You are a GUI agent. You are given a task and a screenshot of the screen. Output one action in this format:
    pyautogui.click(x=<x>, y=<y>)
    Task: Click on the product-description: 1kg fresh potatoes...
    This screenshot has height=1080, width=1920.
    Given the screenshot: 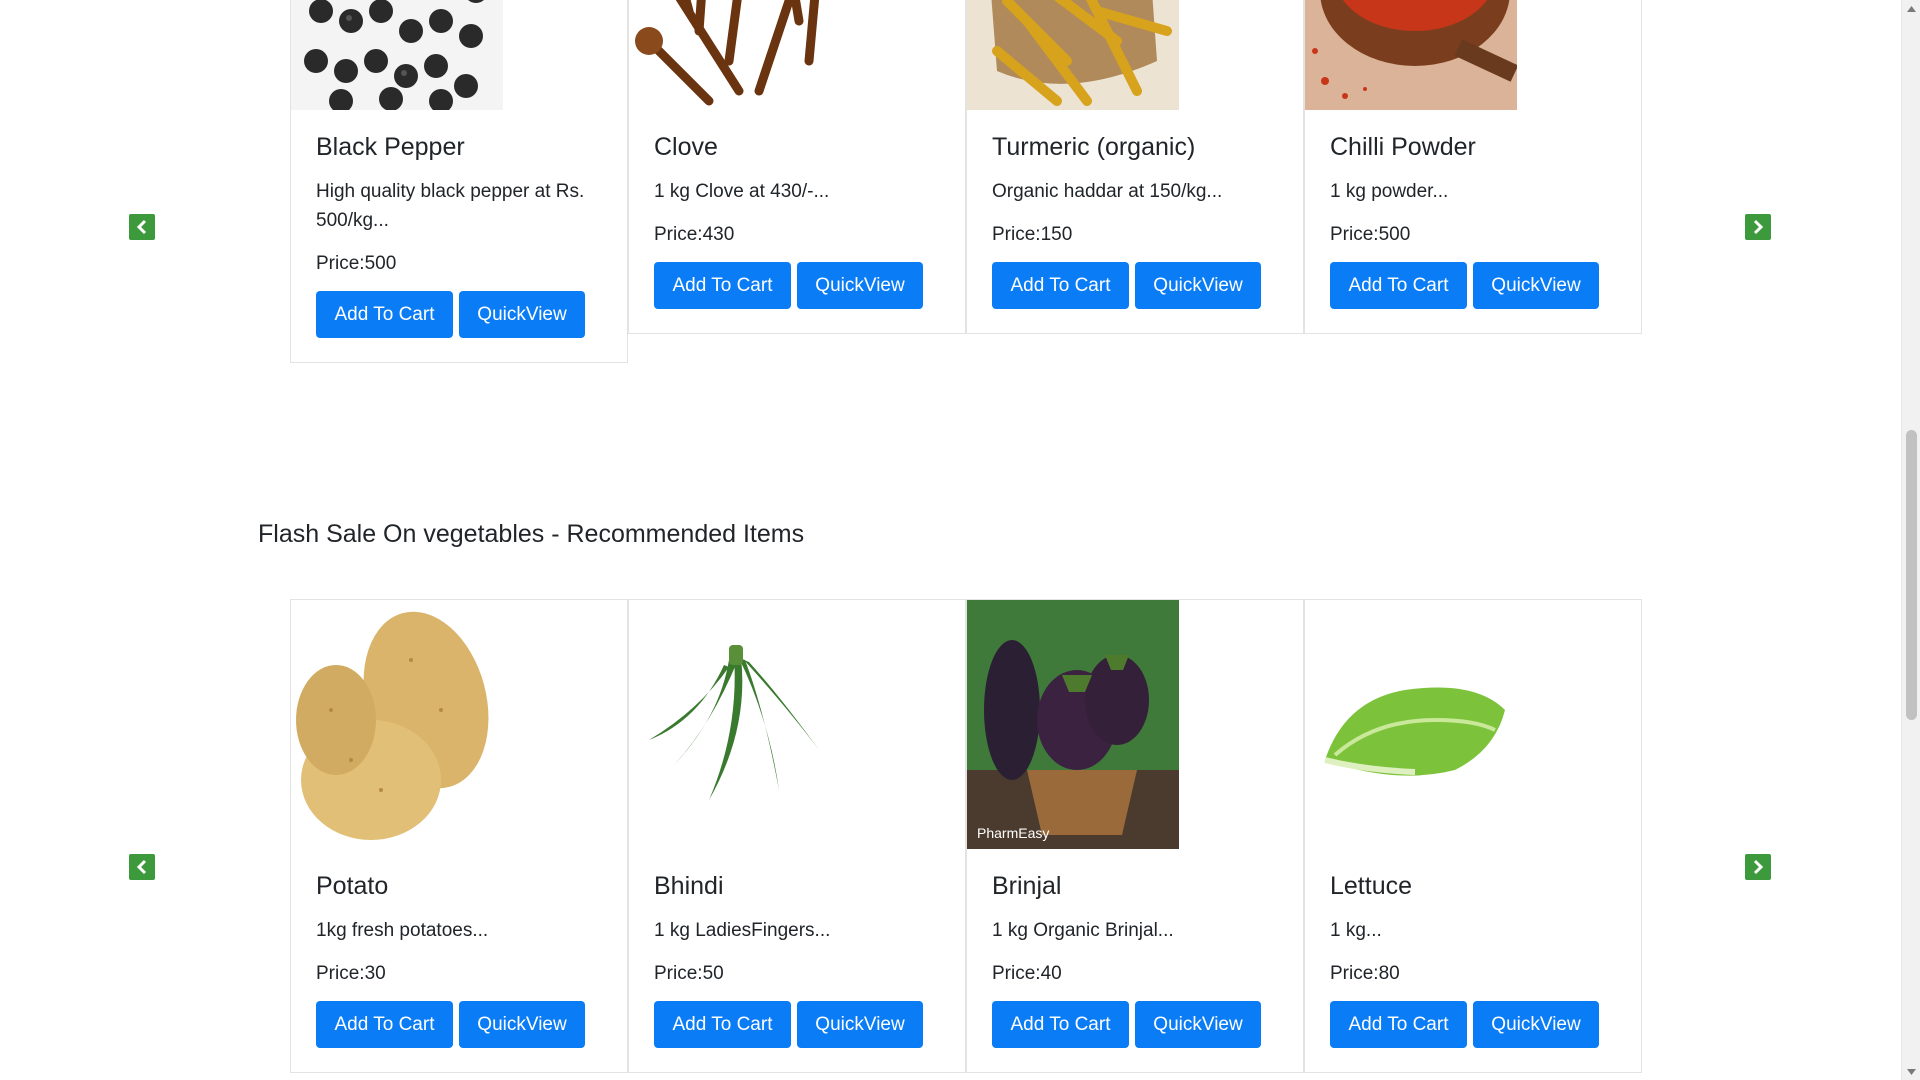 What is the action you would take?
    pyautogui.click(x=402, y=930)
    